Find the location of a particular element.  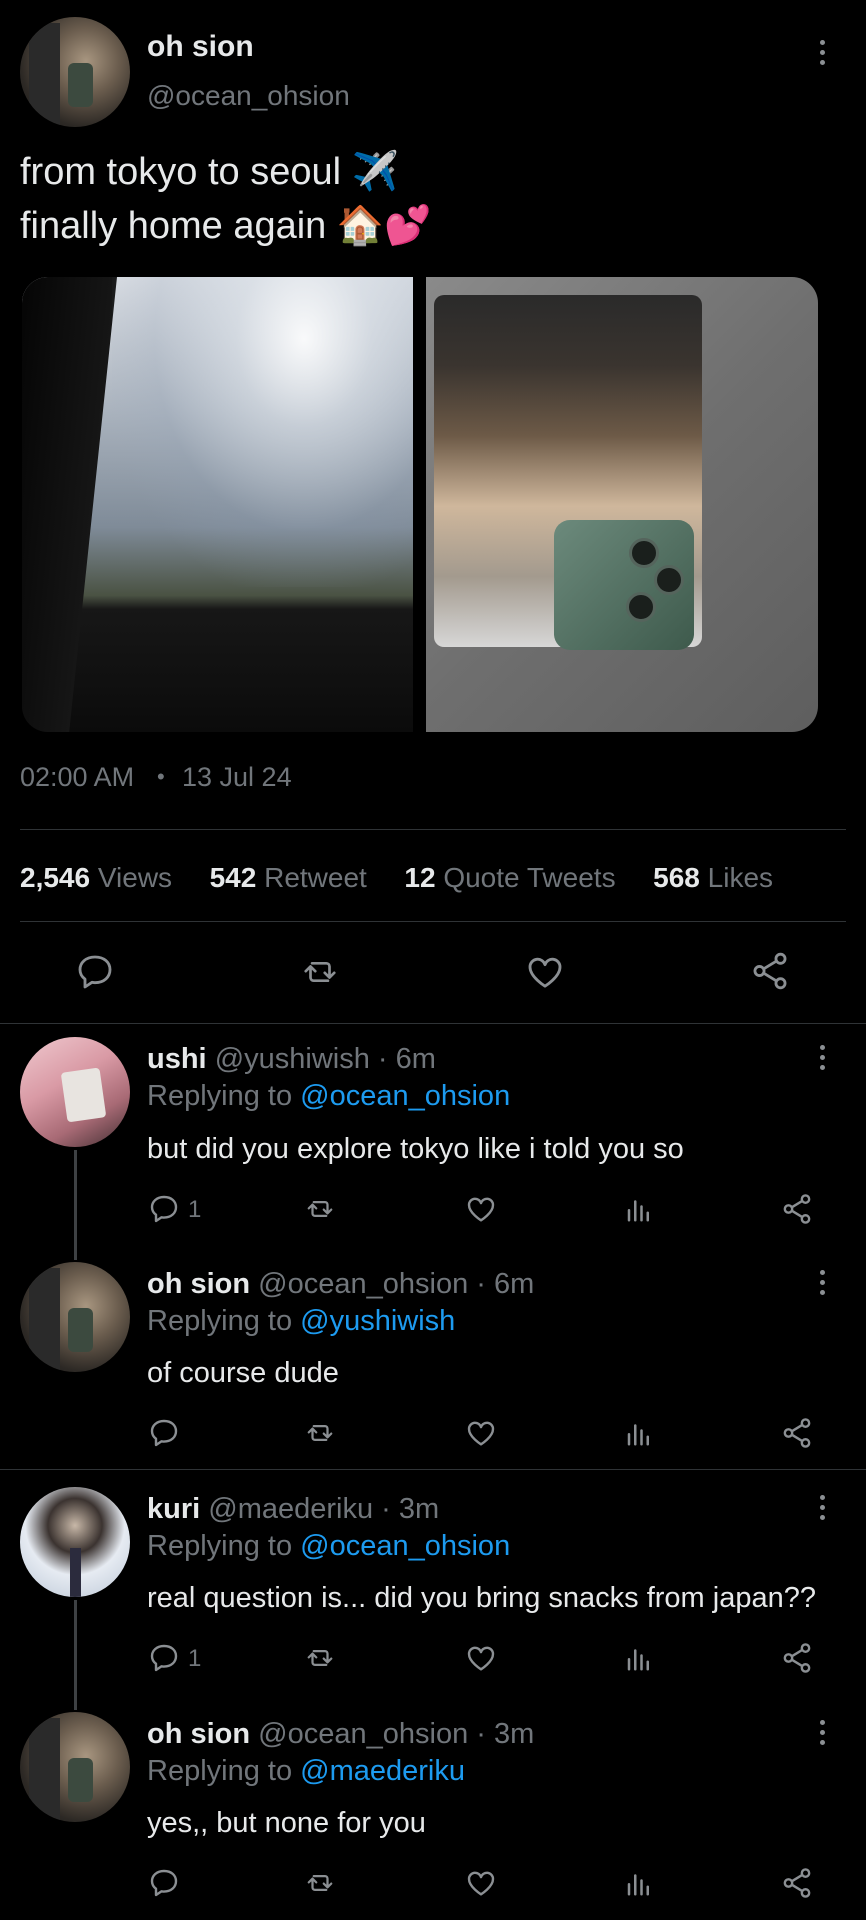

retweets-label: Retweet is located at coordinates (315, 877).